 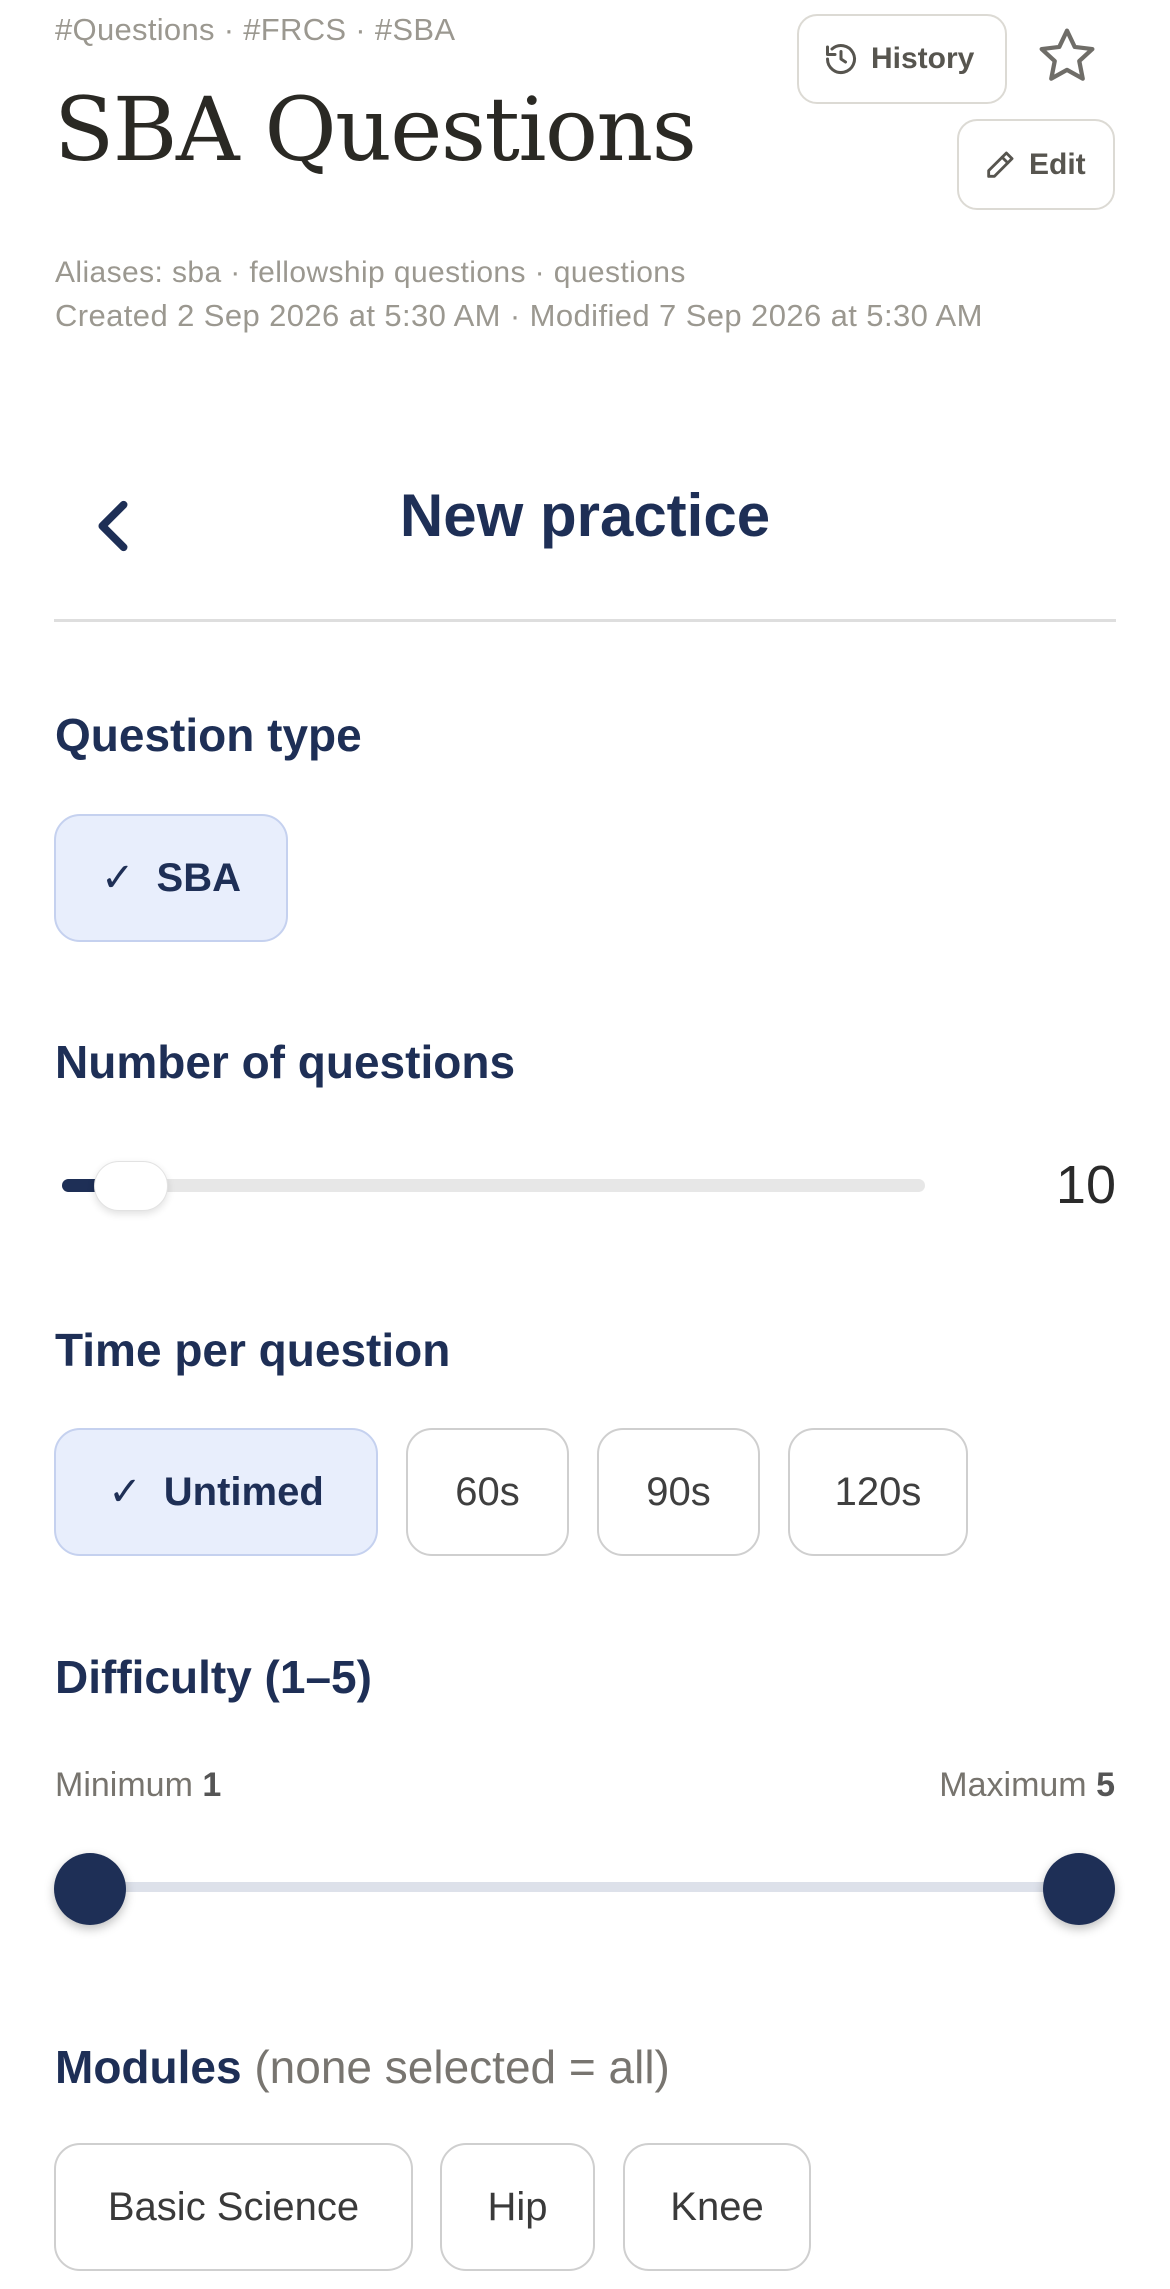 I want to click on chip-label: Hip, so click(x=517, y=2206).